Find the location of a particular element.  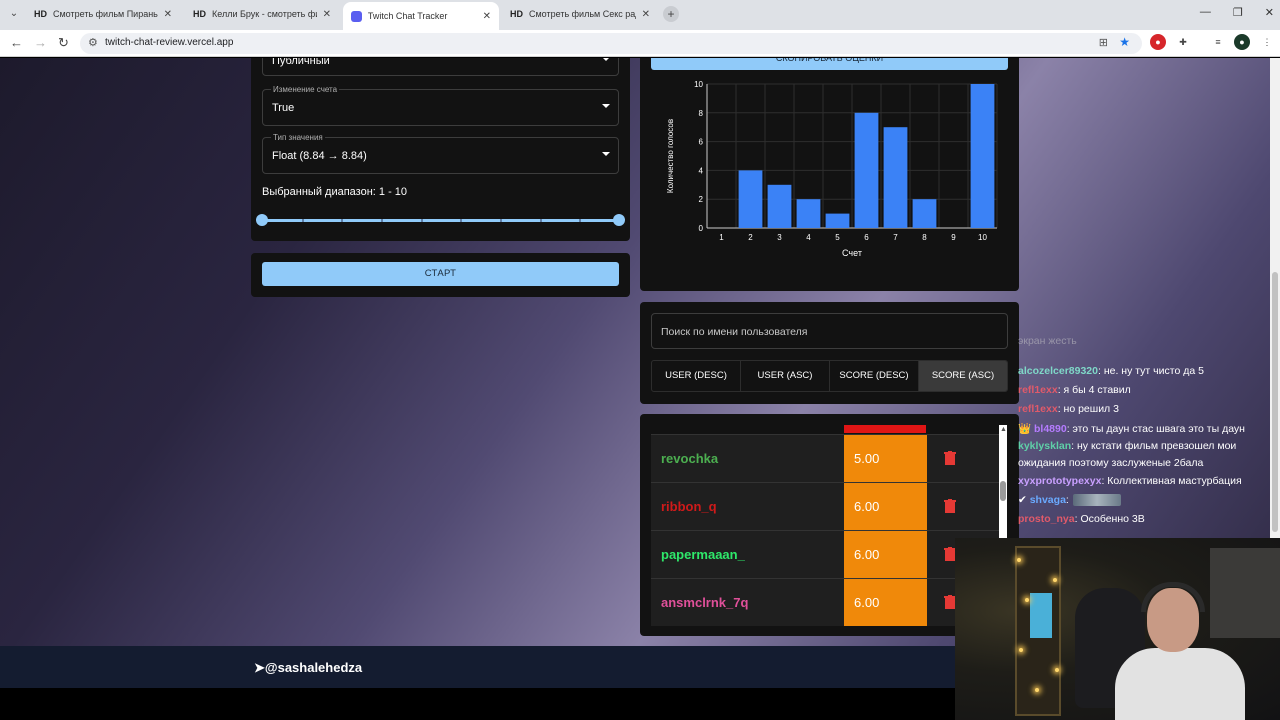

chat-text: экран жесть is located at coordinates (1047, 341).